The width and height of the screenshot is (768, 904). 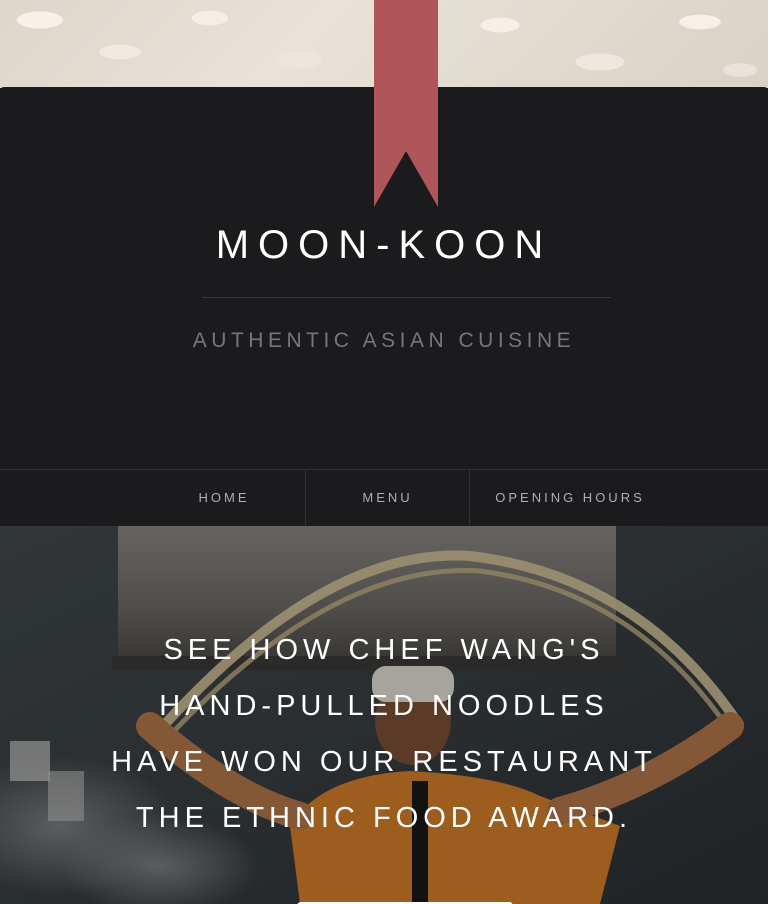 I want to click on title-divider, so click(x=406, y=297).